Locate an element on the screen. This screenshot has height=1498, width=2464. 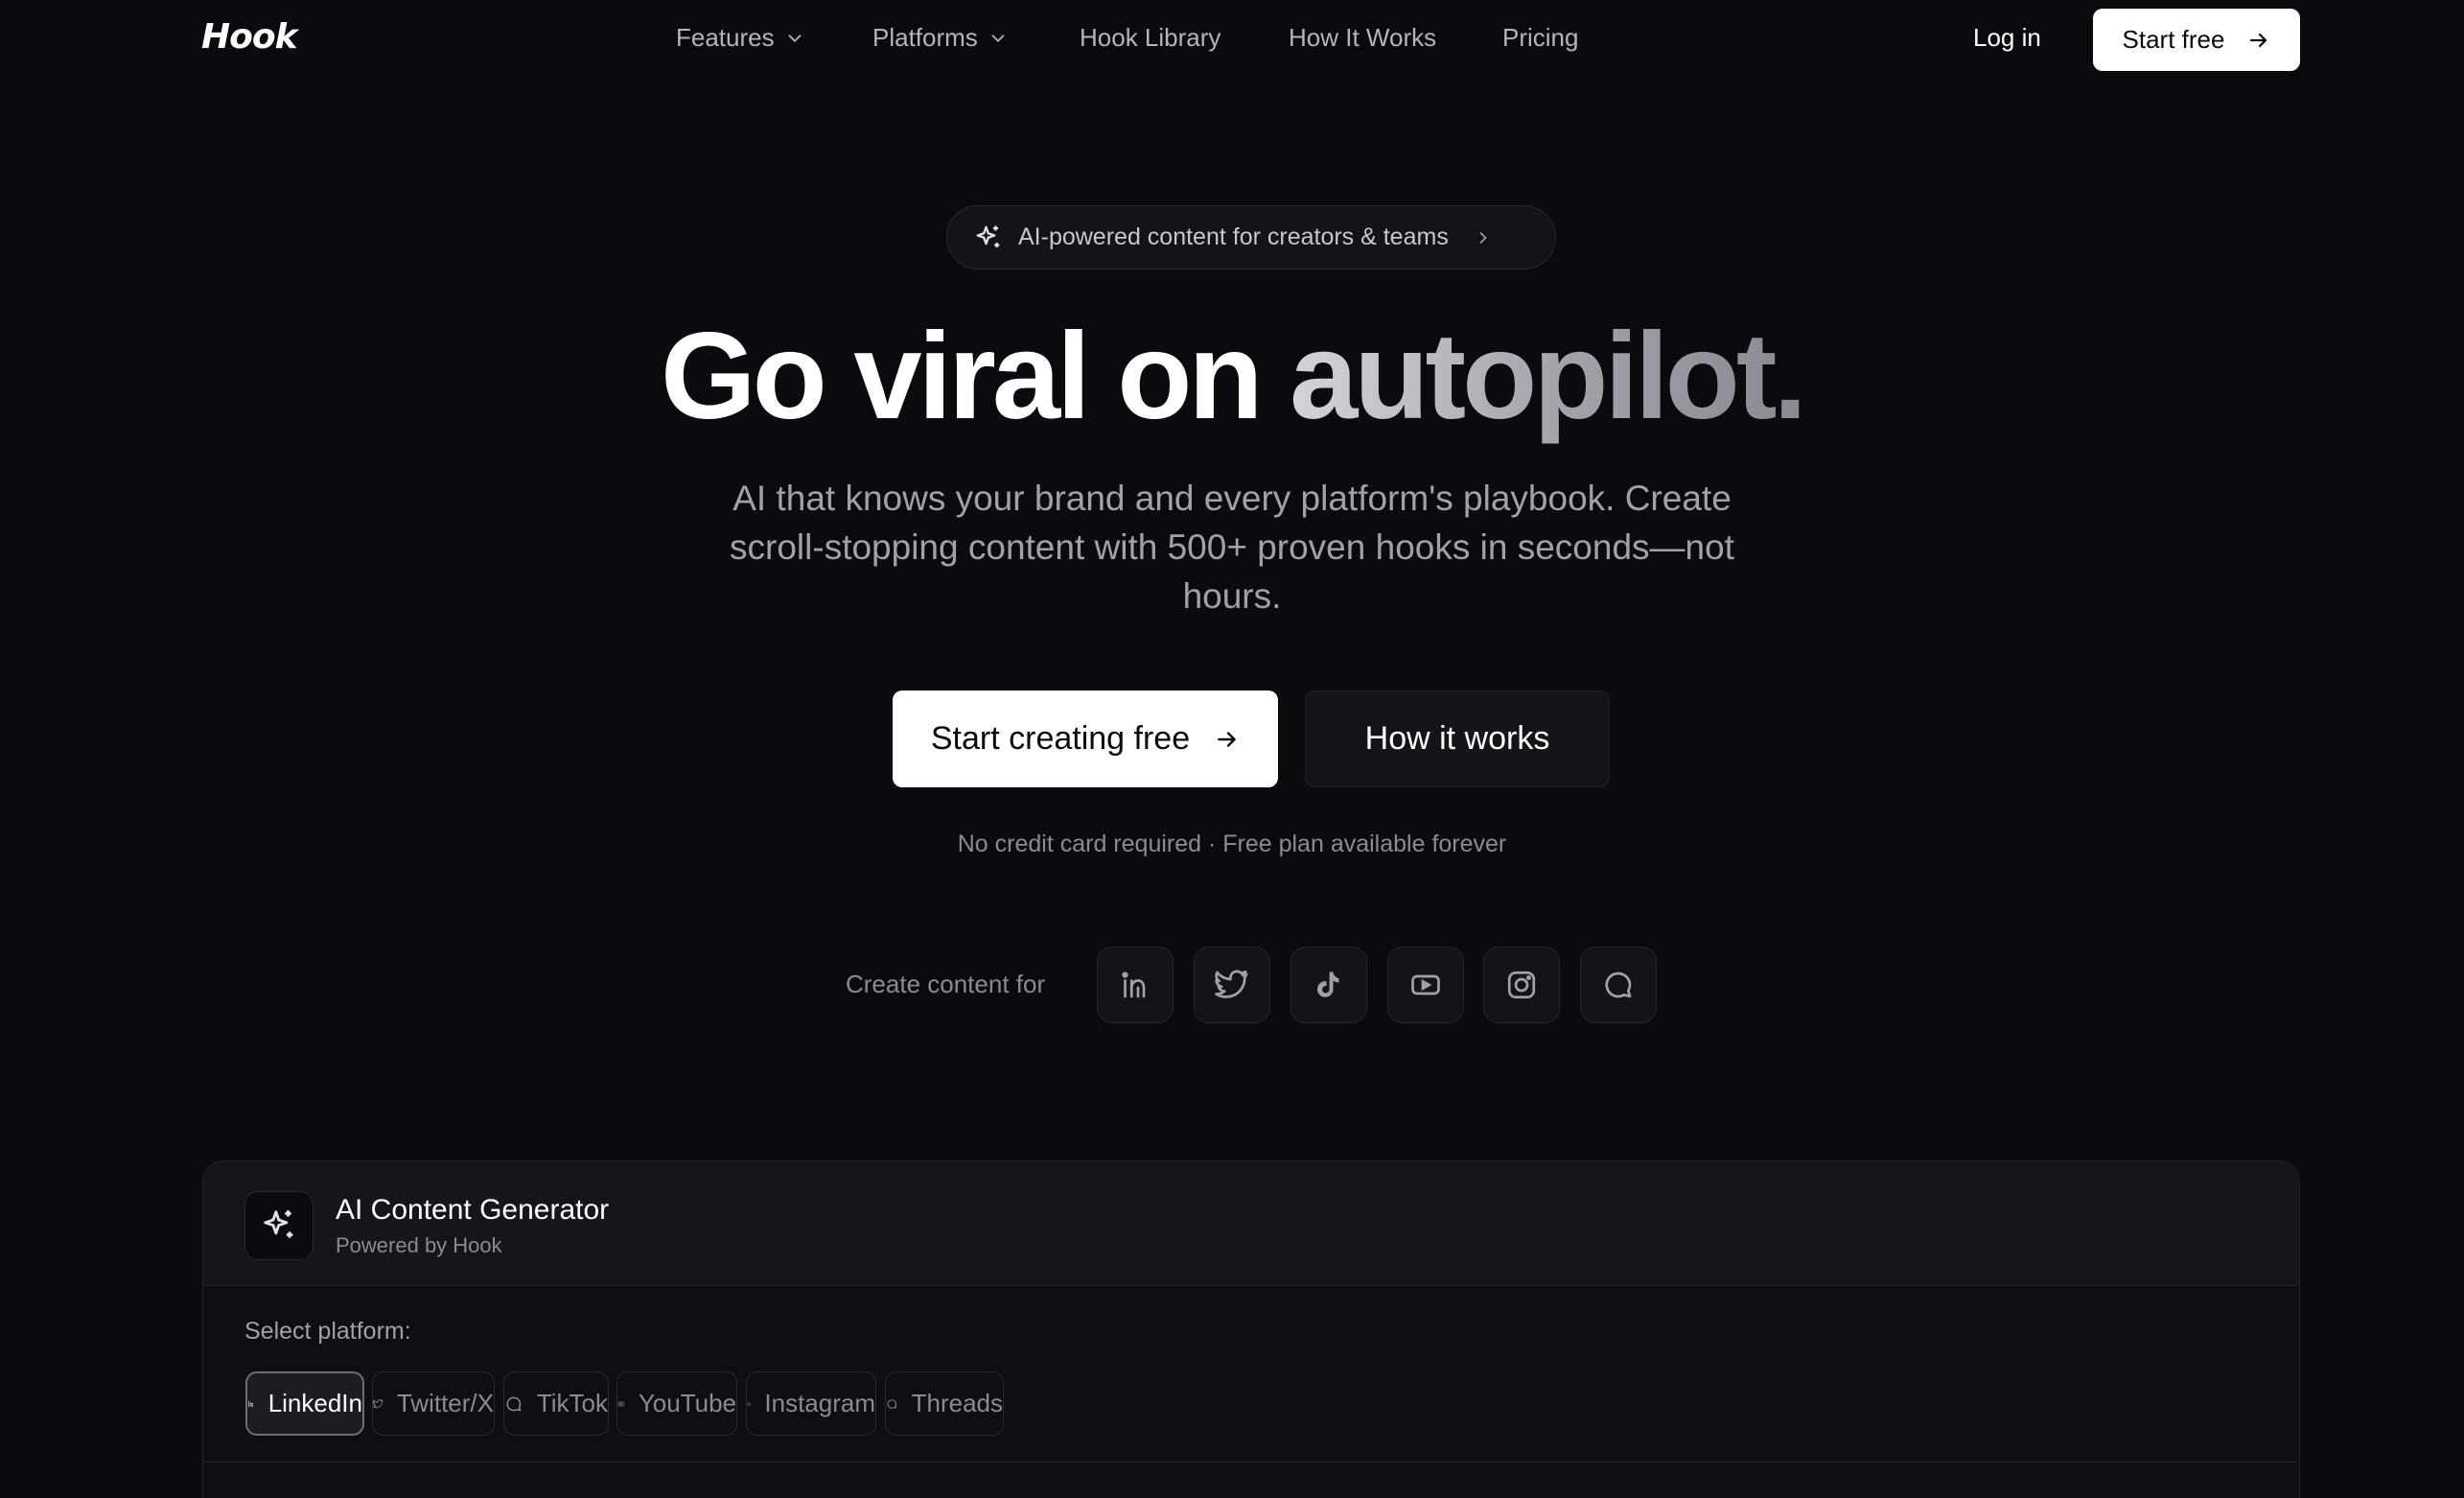
chip-youtube: YouTube is located at coordinates (676, 1403).